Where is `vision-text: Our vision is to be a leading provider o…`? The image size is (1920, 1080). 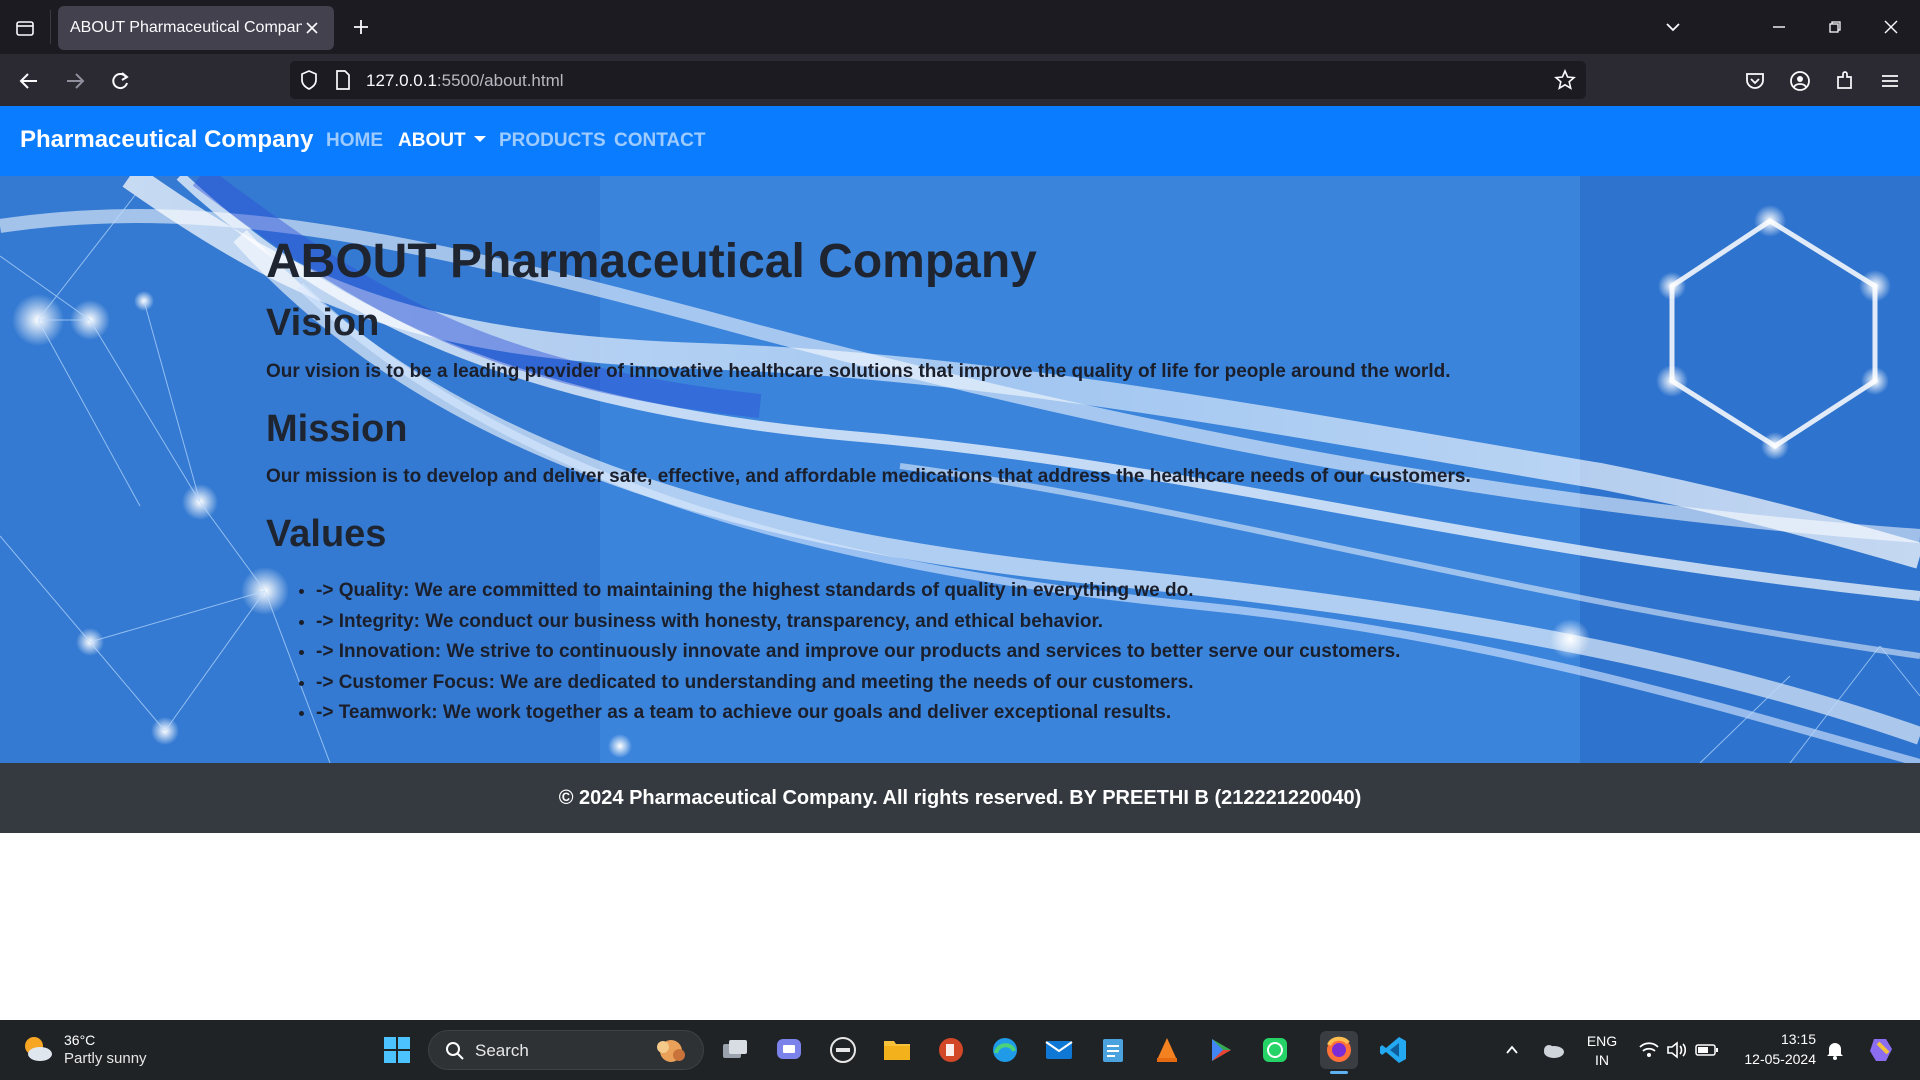
vision-text: Our vision is to be a leading provider o… is located at coordinates (858, 371).